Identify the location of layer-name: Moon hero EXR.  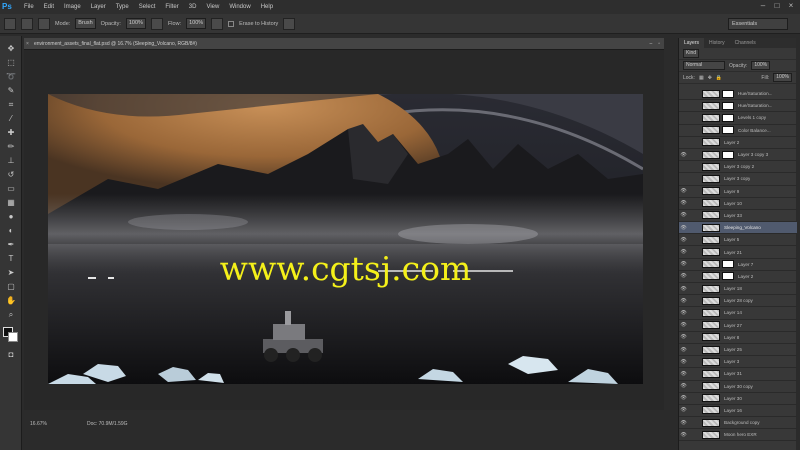
(740, 434).